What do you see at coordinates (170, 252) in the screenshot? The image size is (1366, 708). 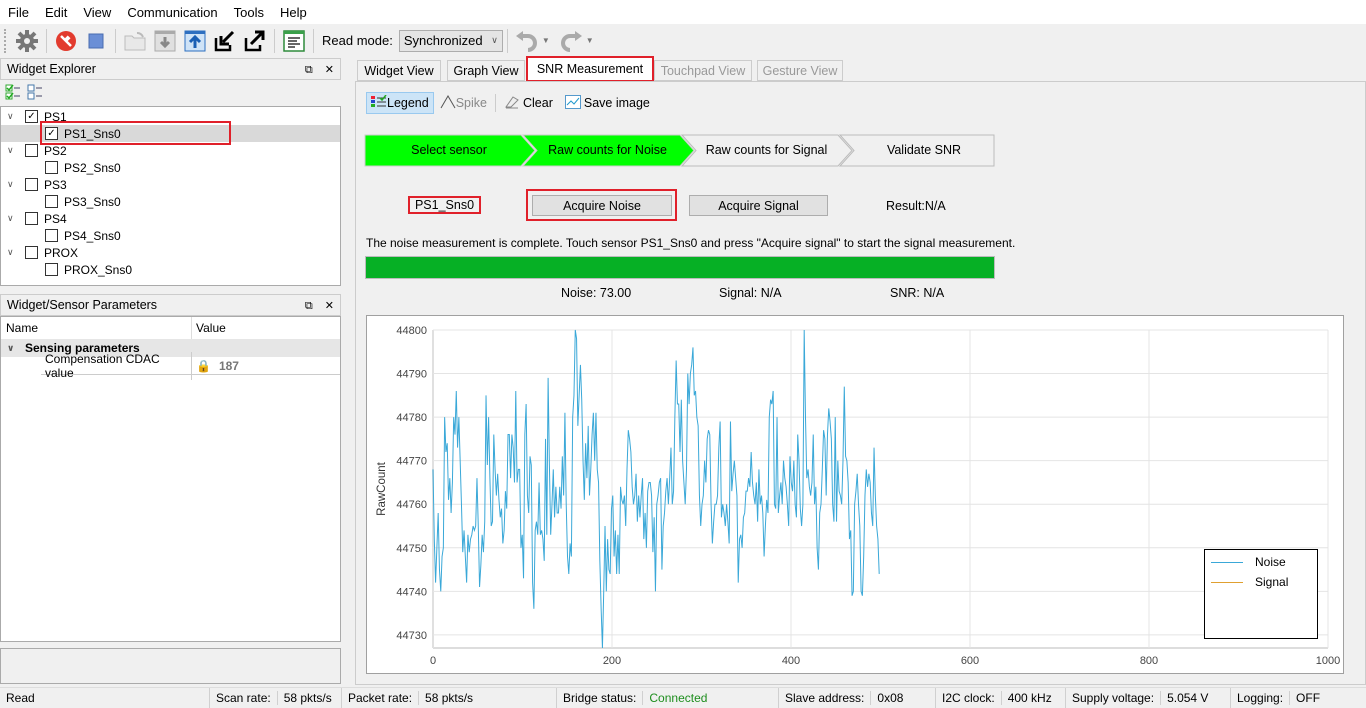 I see `tree-item-prox: ∨ PROX` at bounding box center [170, 252].